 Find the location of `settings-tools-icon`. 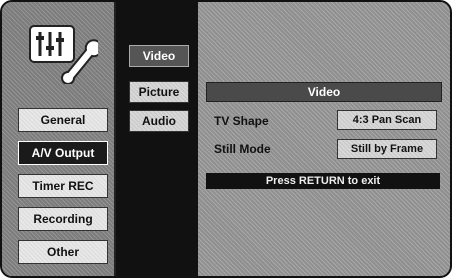

settings-tools-icon is located at coordinates (63, 54).